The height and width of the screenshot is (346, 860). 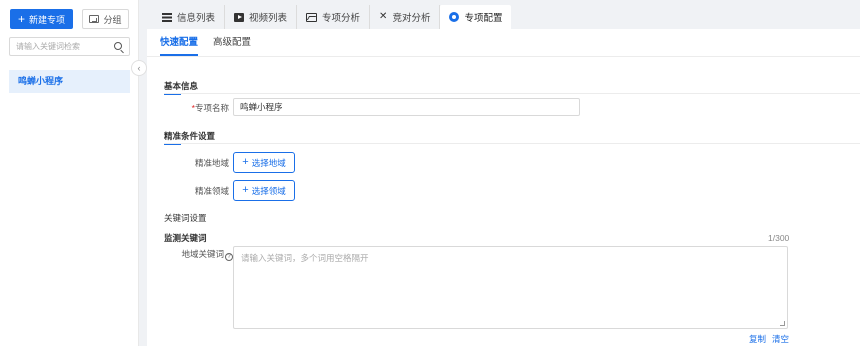 I want to click on tab-label: 信息列表, so click(x=196, y=18).